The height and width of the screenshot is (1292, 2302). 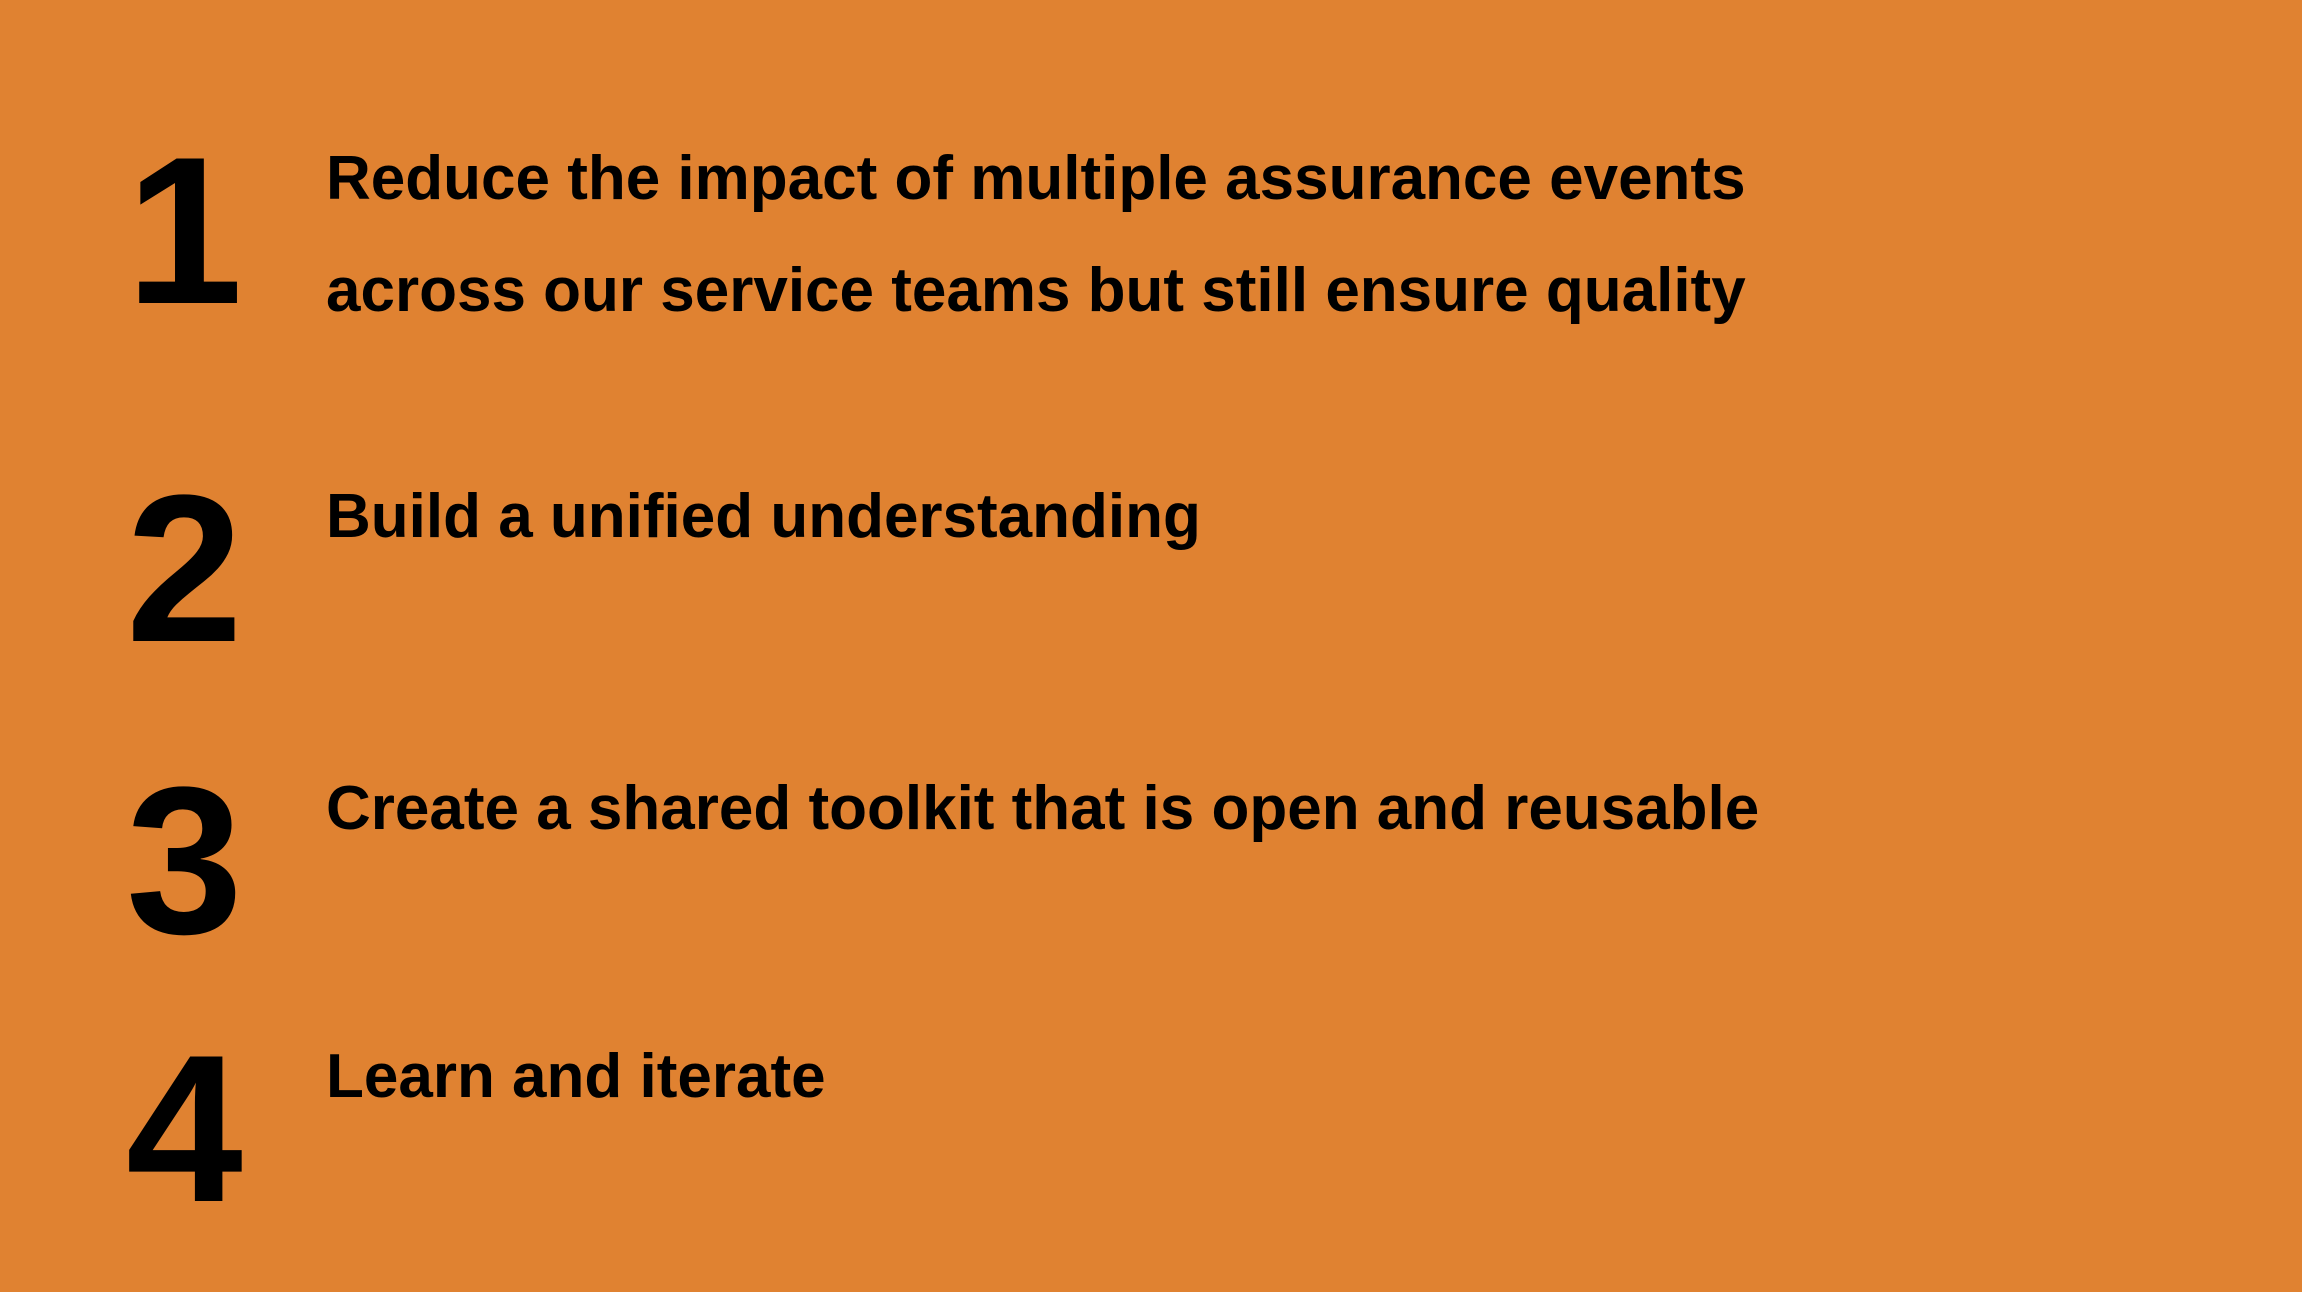 I want to click on item-text-line: Build a unified understanding, so click(x=763, y=516).